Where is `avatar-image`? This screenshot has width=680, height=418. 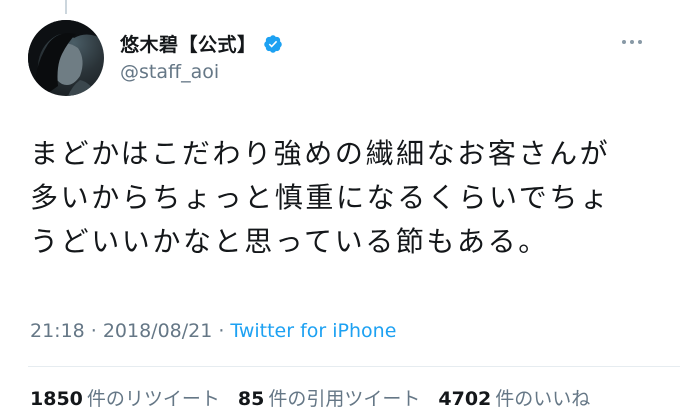 avatar-image is located at coordinates (66, 58).